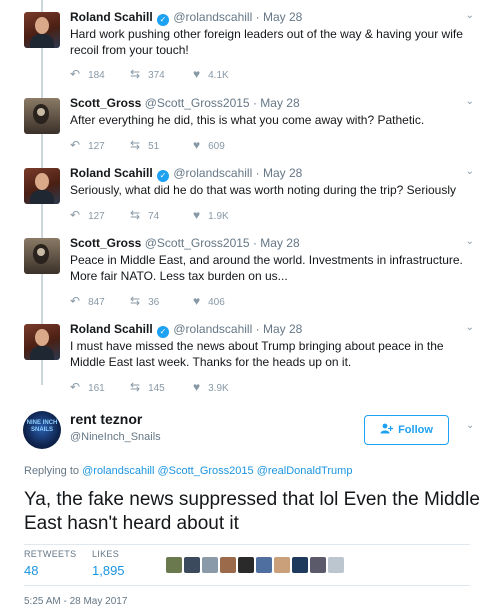 Image resolution: width=492 pixels, height=613 pixels. Describe the element at coordinates (161, 301) in the screenshot. I see `retweet-button: ⇆ 36` at that location.